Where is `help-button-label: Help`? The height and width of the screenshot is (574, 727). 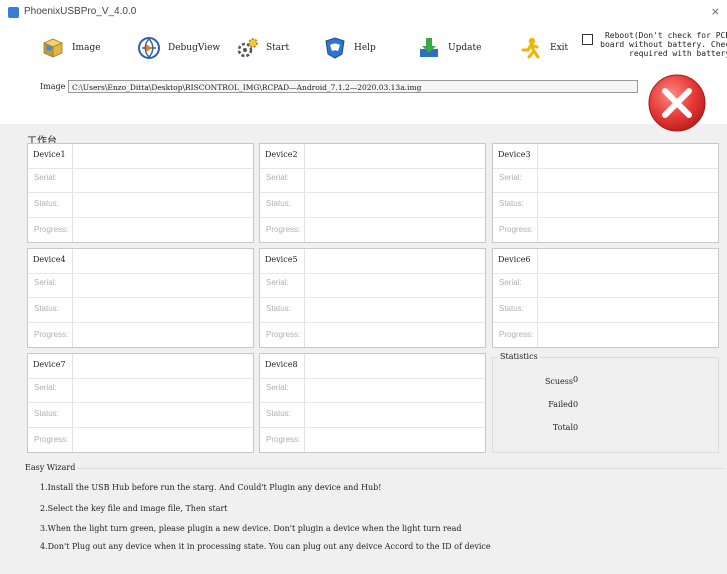
help-button-label: Help is located at coordinates (365, 48).